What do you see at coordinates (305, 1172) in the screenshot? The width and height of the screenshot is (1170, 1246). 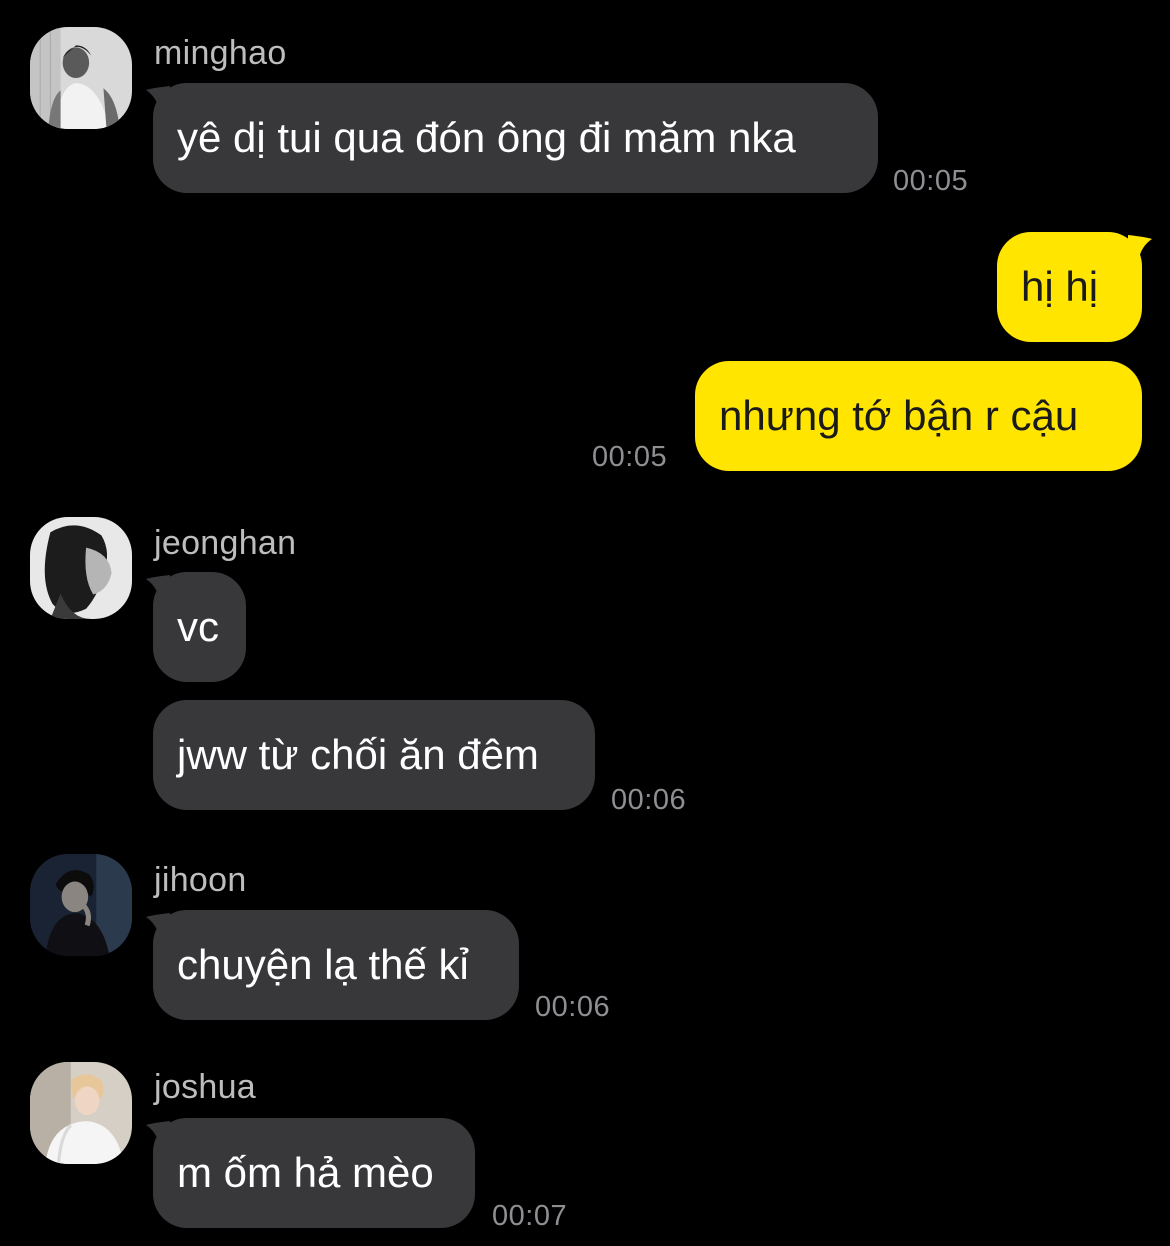 I see `message-text: m ốm hả mèo` at bounding box center [305, 1172].